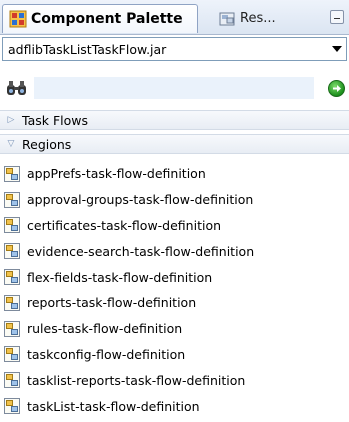 Image resolution: width=349 pixels, height=422 pixels. I want to click on list-item: tasklist-reports-task-flow-definition, so click(174, 380).